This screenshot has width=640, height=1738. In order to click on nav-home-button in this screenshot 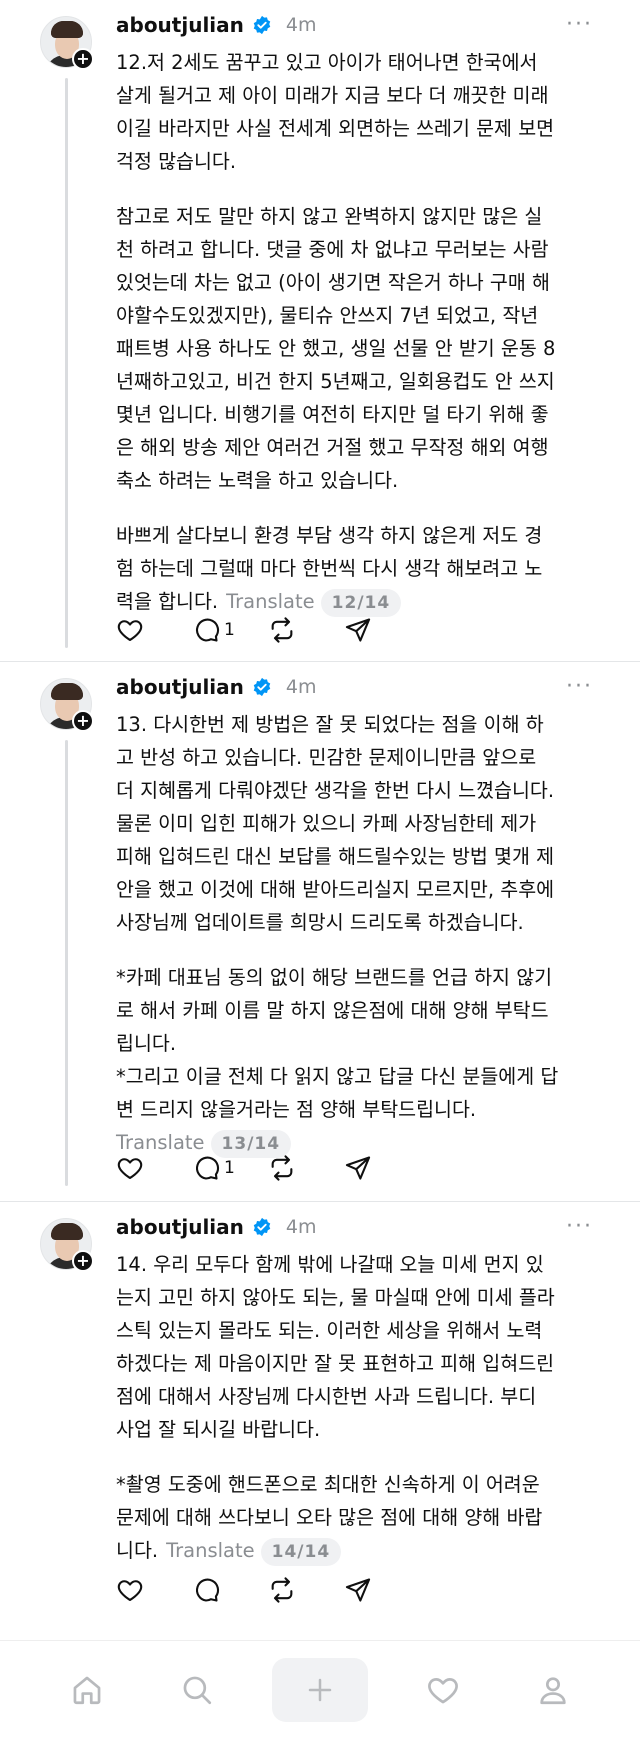, I will do `click(87, 1690)`.